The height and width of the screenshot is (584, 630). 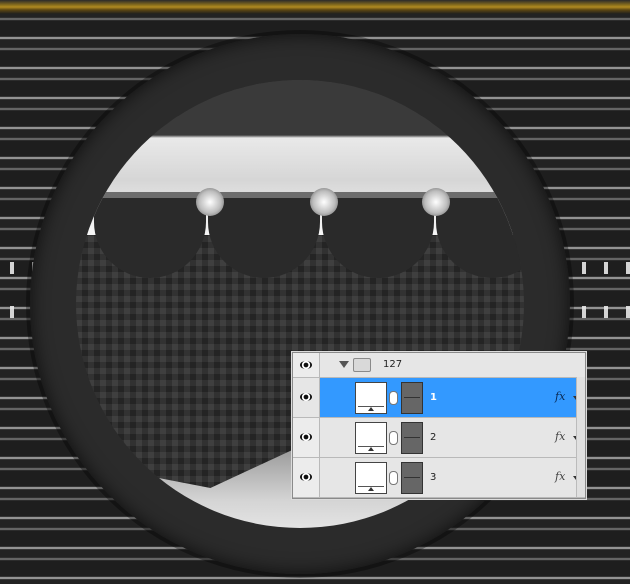 What do you see at coordinates (433, 437) in the screenshot?
I see `layer-name: 2` at bounding box center [433, 437].